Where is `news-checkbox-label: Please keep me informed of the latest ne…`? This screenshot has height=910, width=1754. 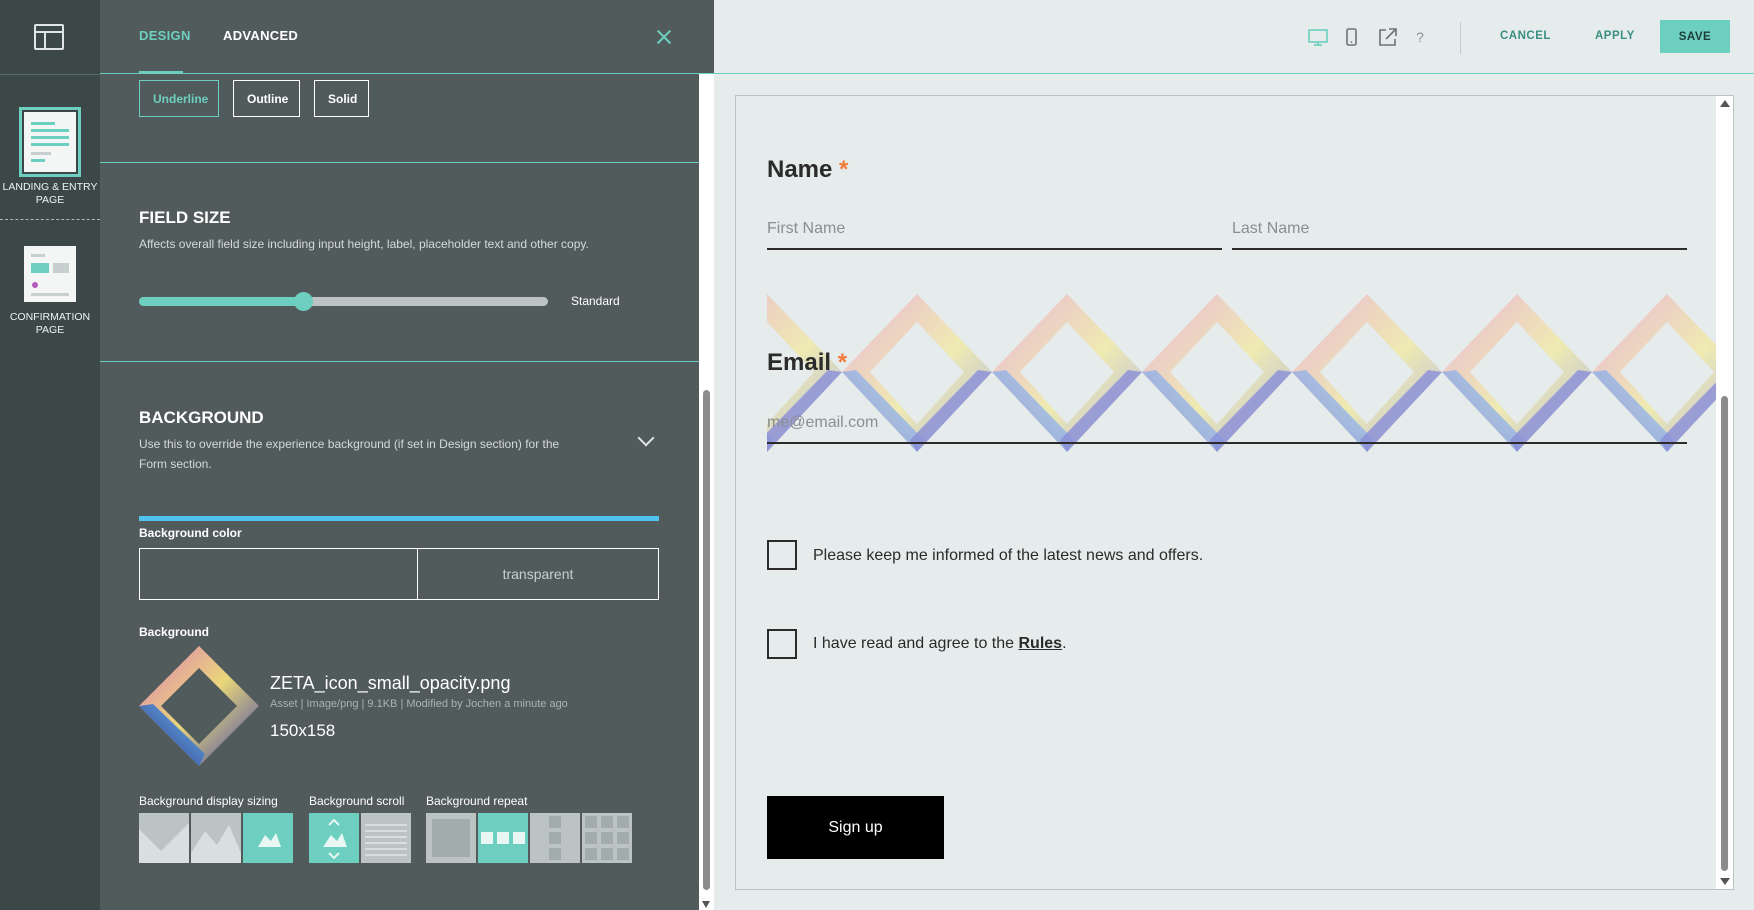
news-checkbox-label: Please keep me informed of the latest ne… is located at coordinates (1008, 555).